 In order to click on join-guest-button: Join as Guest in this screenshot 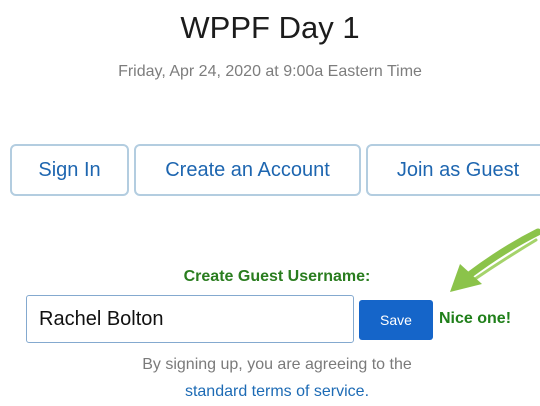, I will do `click(453, 170)`.